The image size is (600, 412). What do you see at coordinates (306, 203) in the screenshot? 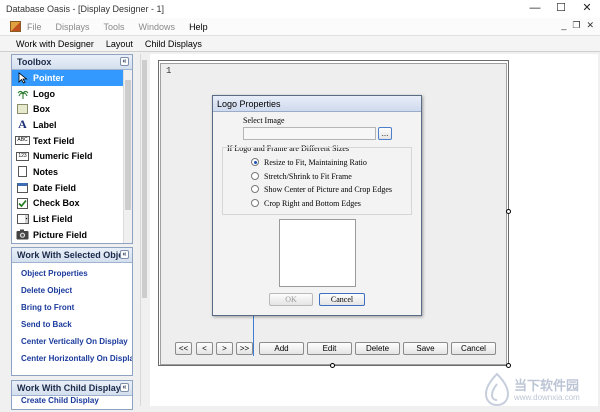
I see `option-crop-right-bottom: Crop Right and Bottom Edges` at bounding box center [306, 203].